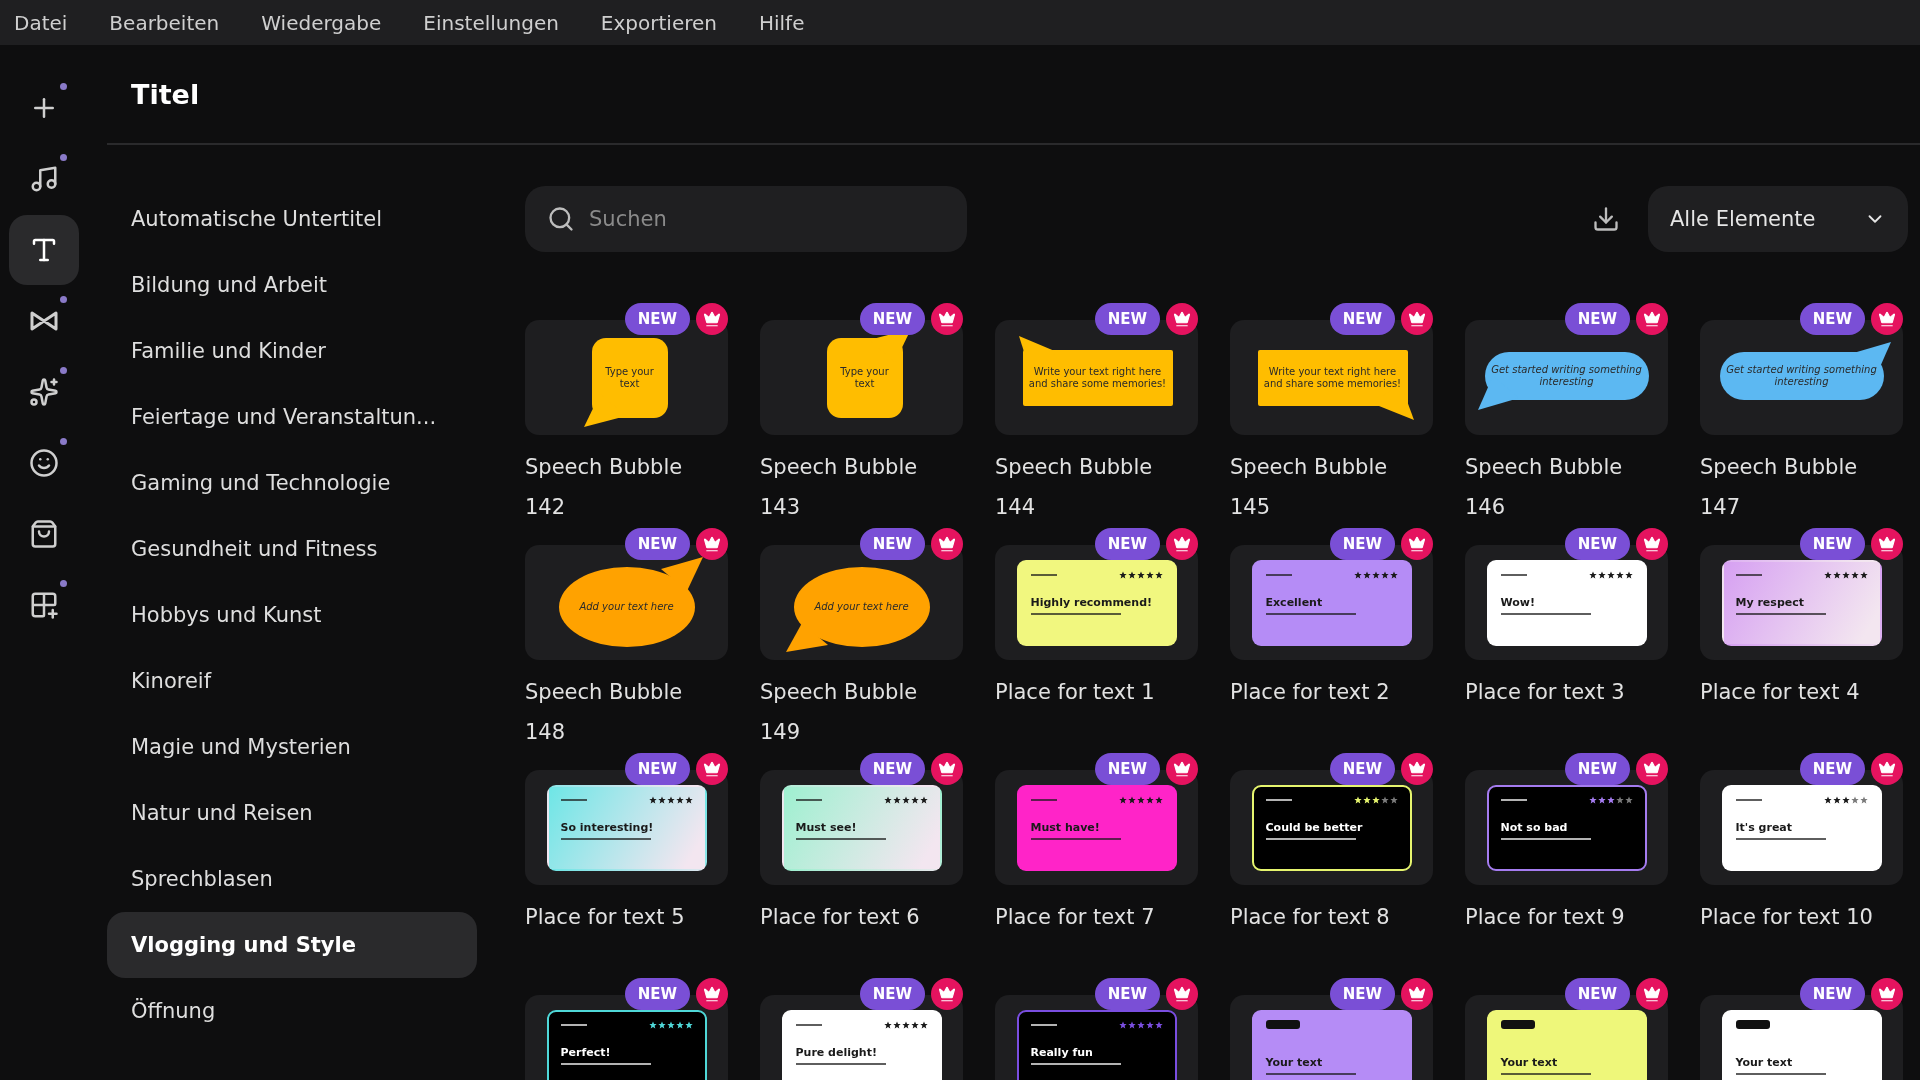  I want to click on bubble-text: Add your text here, so click(626, 606).